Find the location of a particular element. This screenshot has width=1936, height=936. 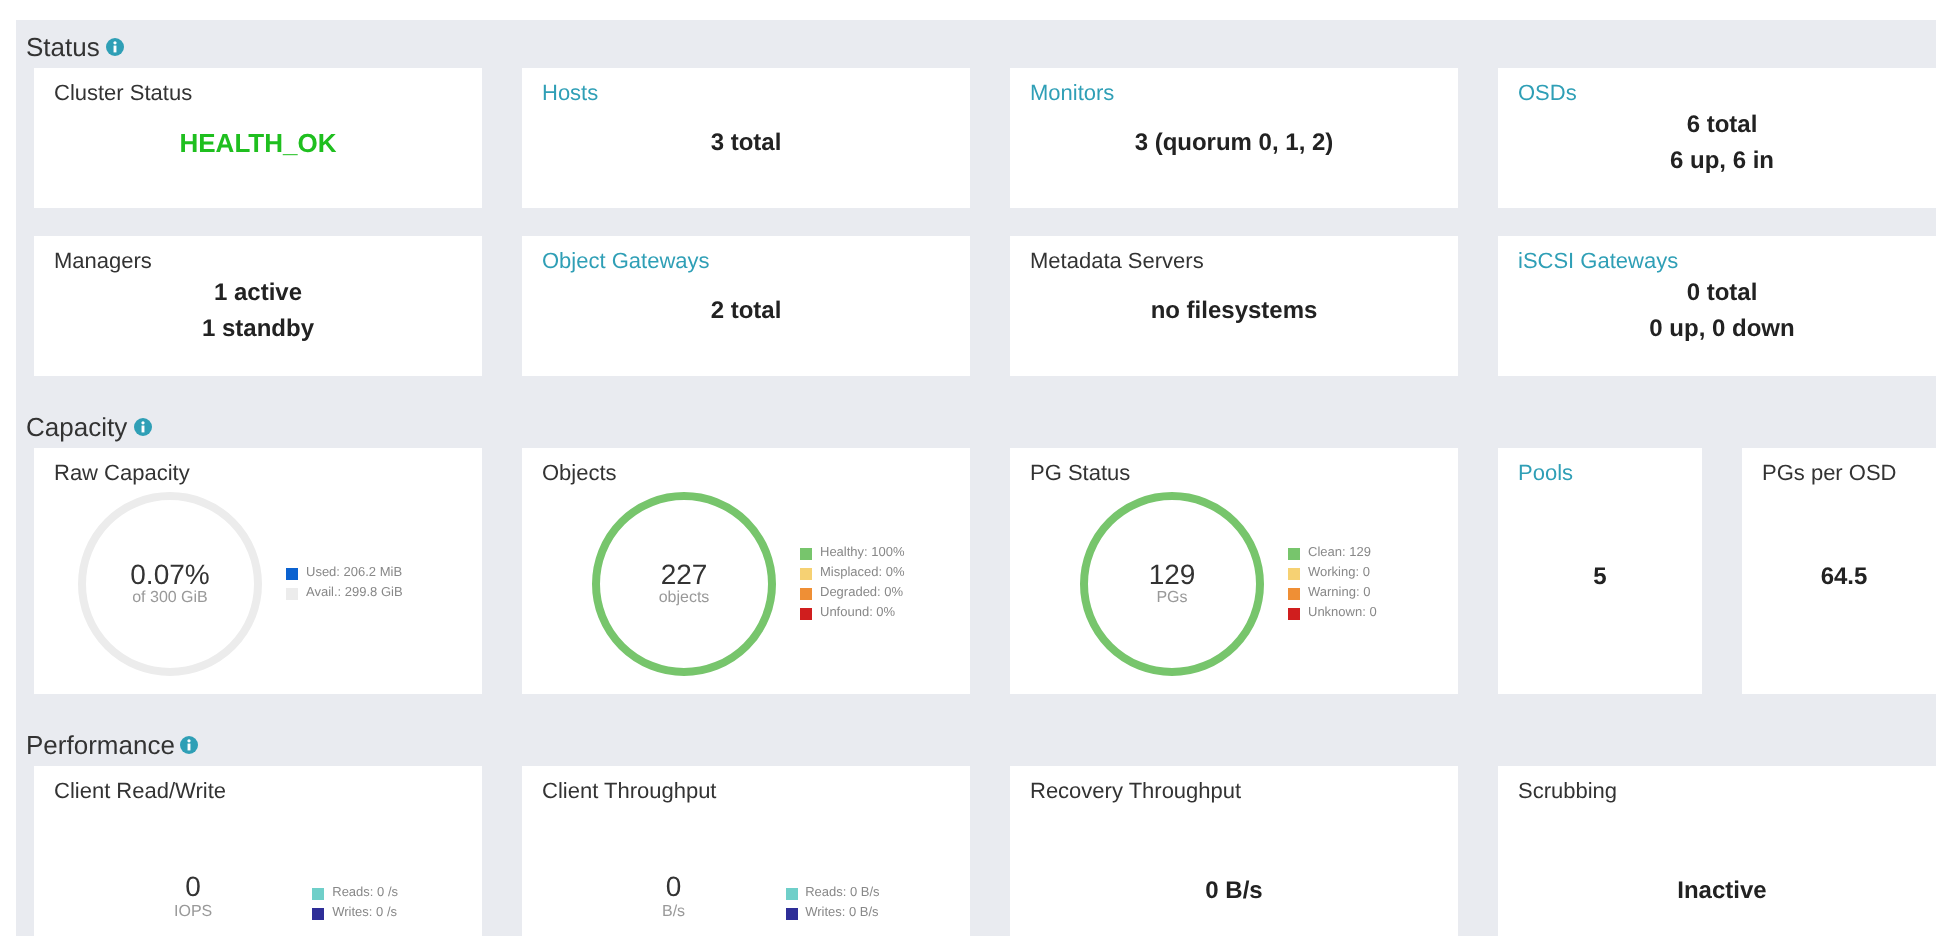

card-value: 1 active is located at coordinates (258, 292).